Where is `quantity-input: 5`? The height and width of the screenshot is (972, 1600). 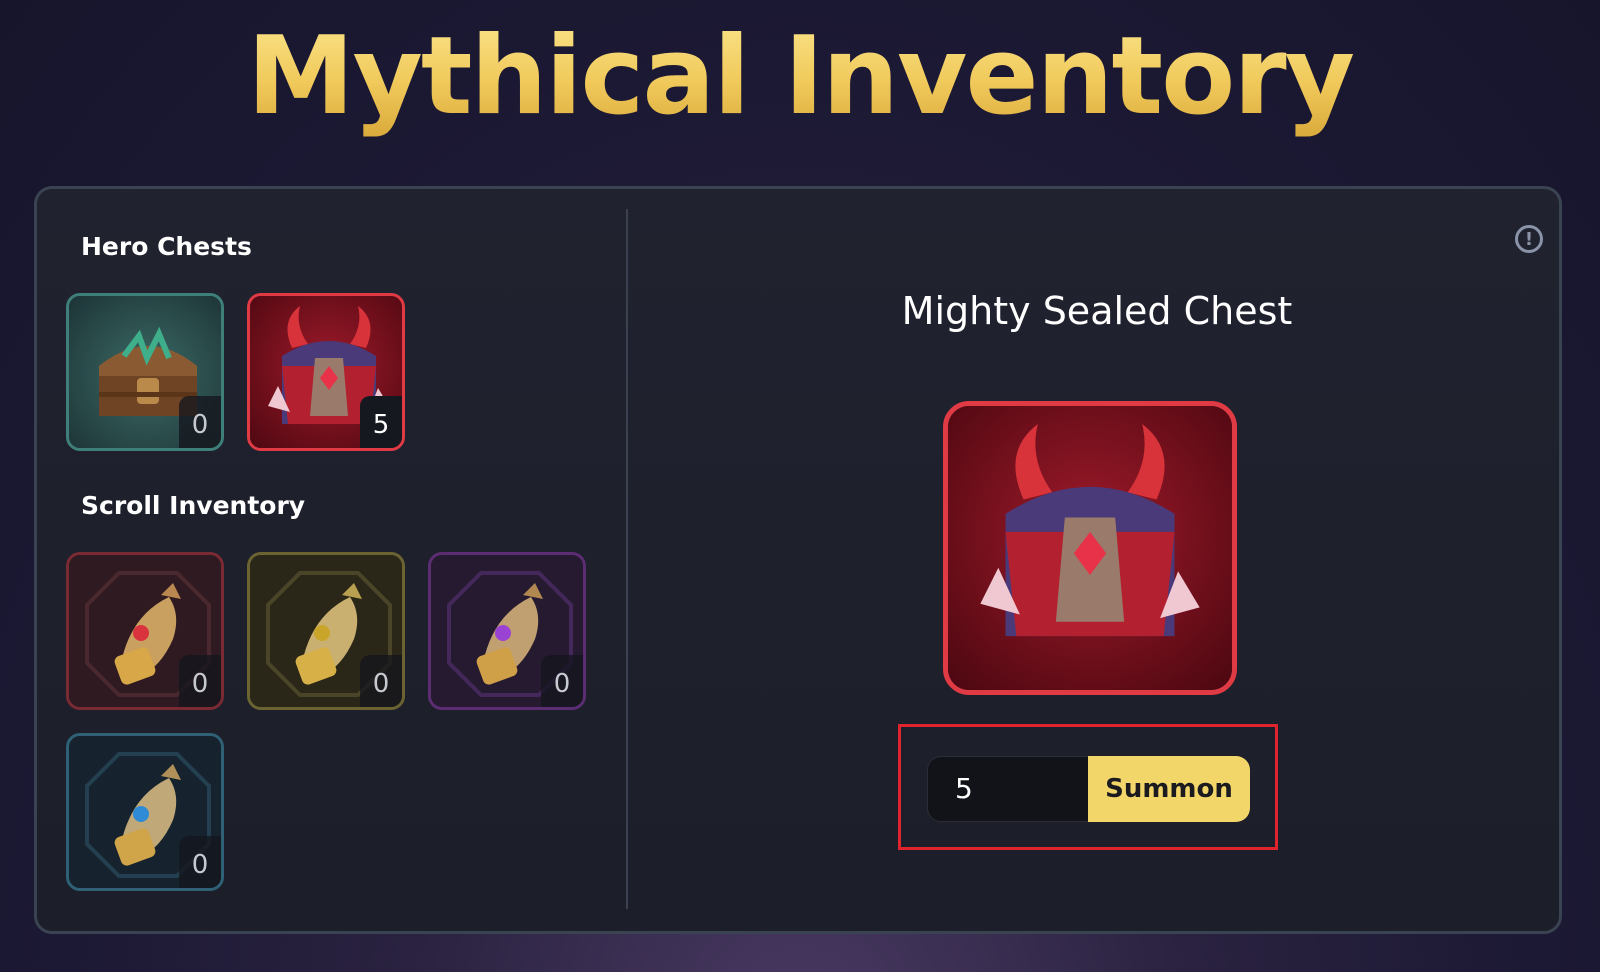
quantity-input: 5 is located at coordinates (1008, 789).